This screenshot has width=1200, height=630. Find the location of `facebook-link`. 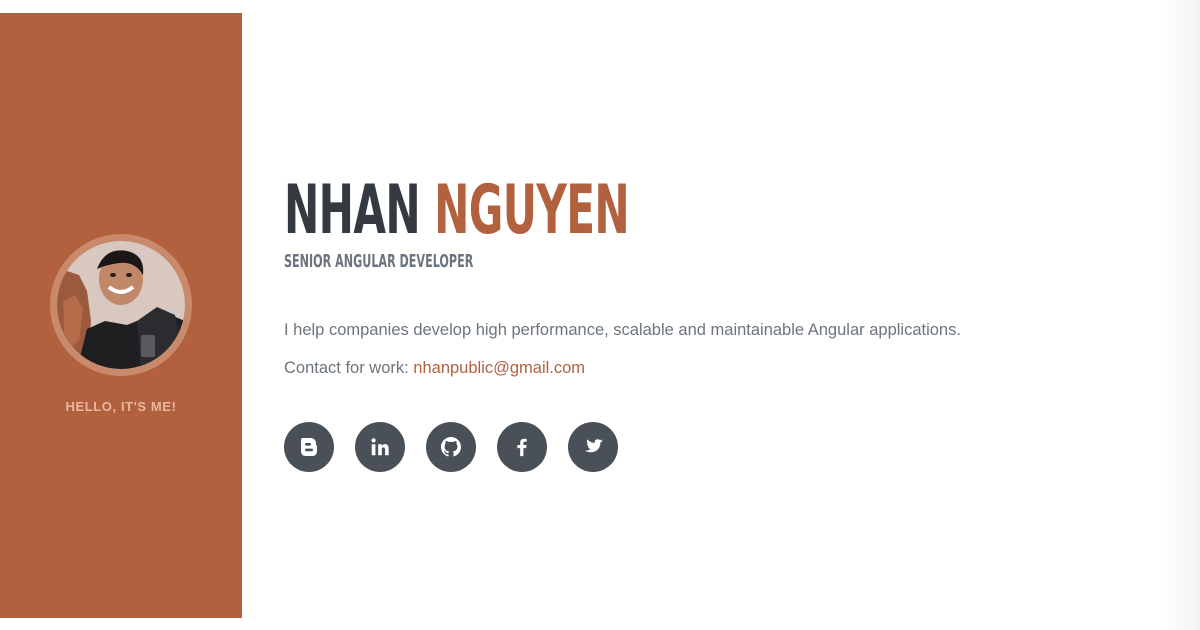

facebook-link is located at coordinates (522, 447).